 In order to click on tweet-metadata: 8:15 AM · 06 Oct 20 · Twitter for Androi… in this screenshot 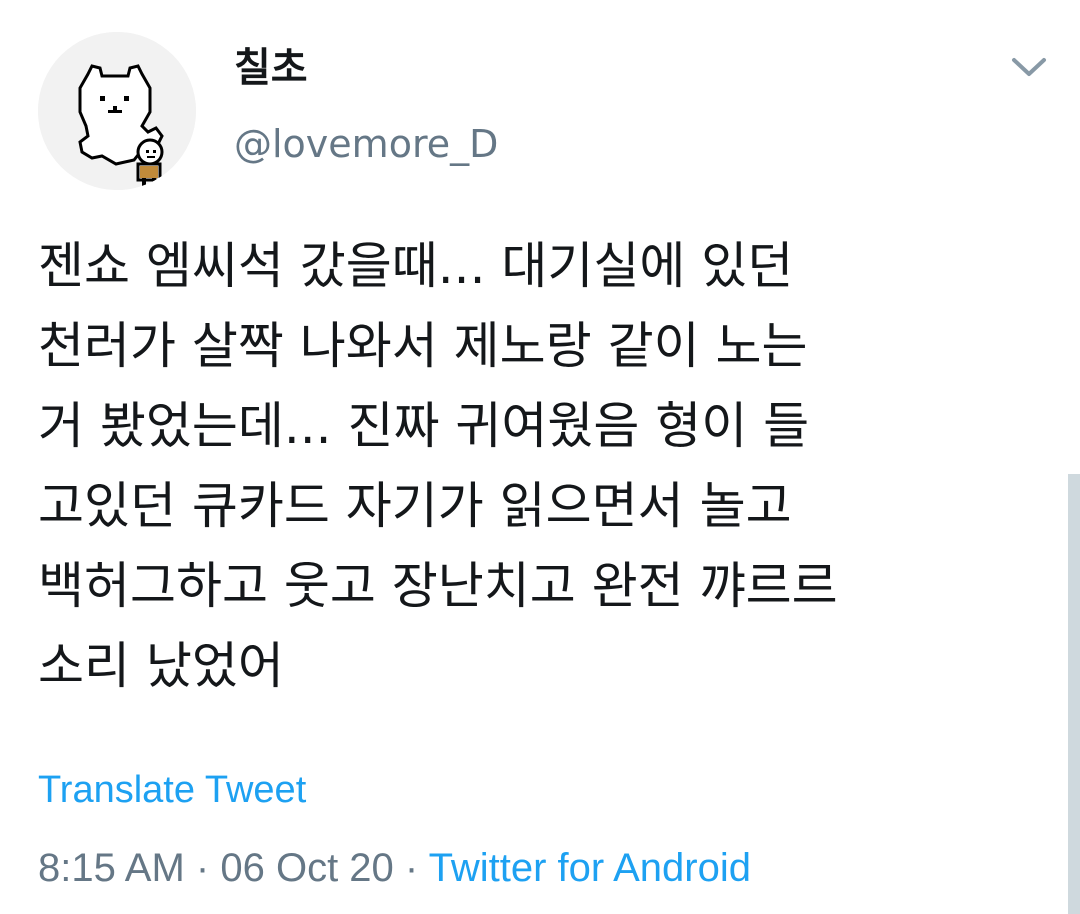, I will do `click(394, 868)`.